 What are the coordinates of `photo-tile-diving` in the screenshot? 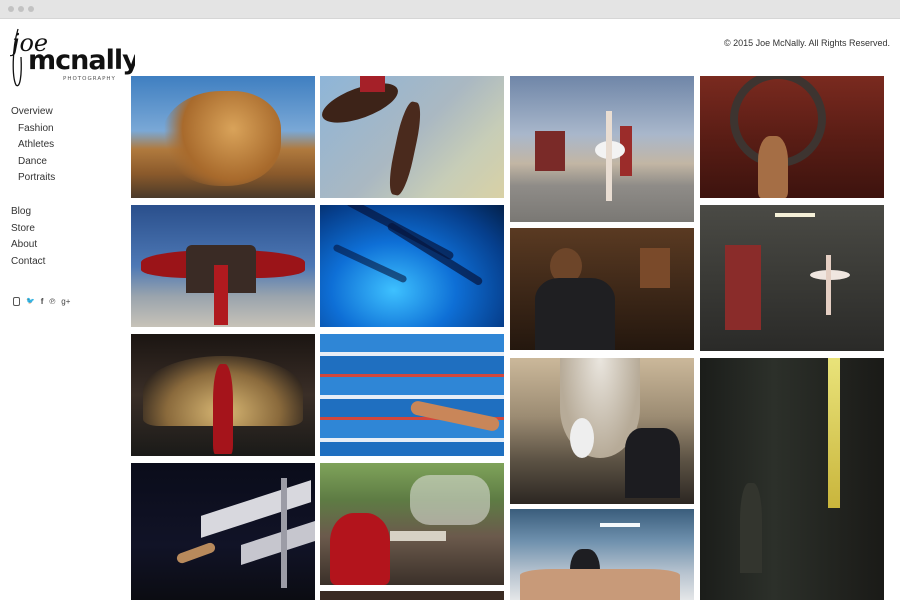 It's located at (223, 531).